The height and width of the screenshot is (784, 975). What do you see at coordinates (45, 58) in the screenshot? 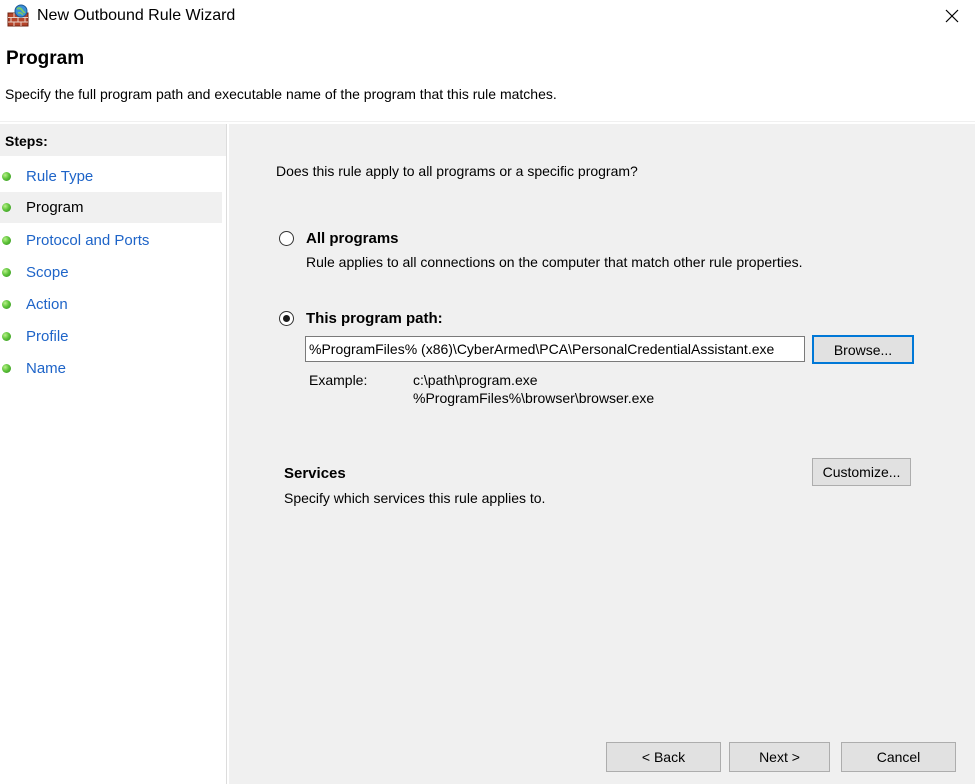
I see `page-title: Program` at bounding box center [45, 58].